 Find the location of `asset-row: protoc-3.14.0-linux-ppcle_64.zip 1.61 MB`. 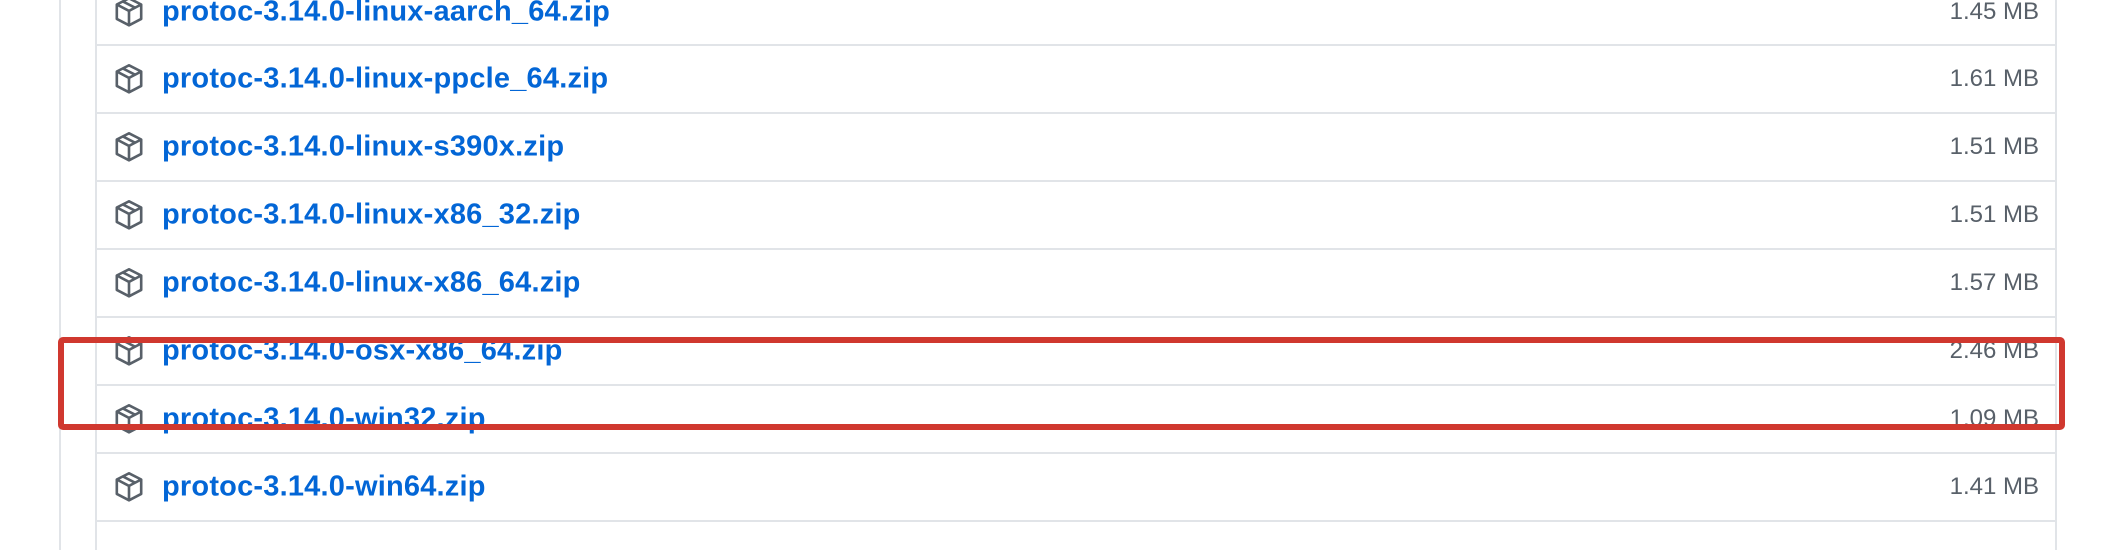

asset-row: protoc-3.14.0-linux-ppcle_64.zip 1.61 MB is located at coordinates (1076, 80).